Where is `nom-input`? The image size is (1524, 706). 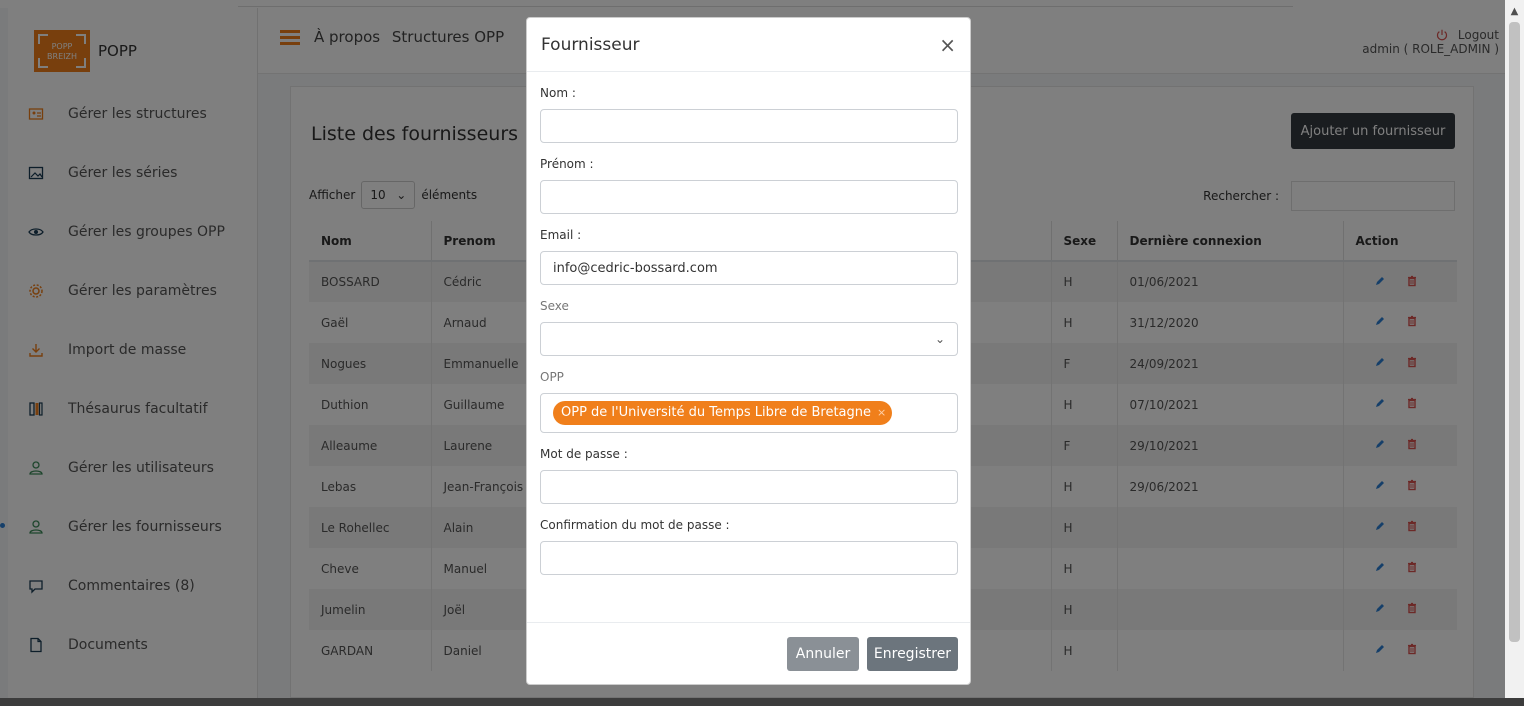
nom-input is located at coordinates (749, 126).